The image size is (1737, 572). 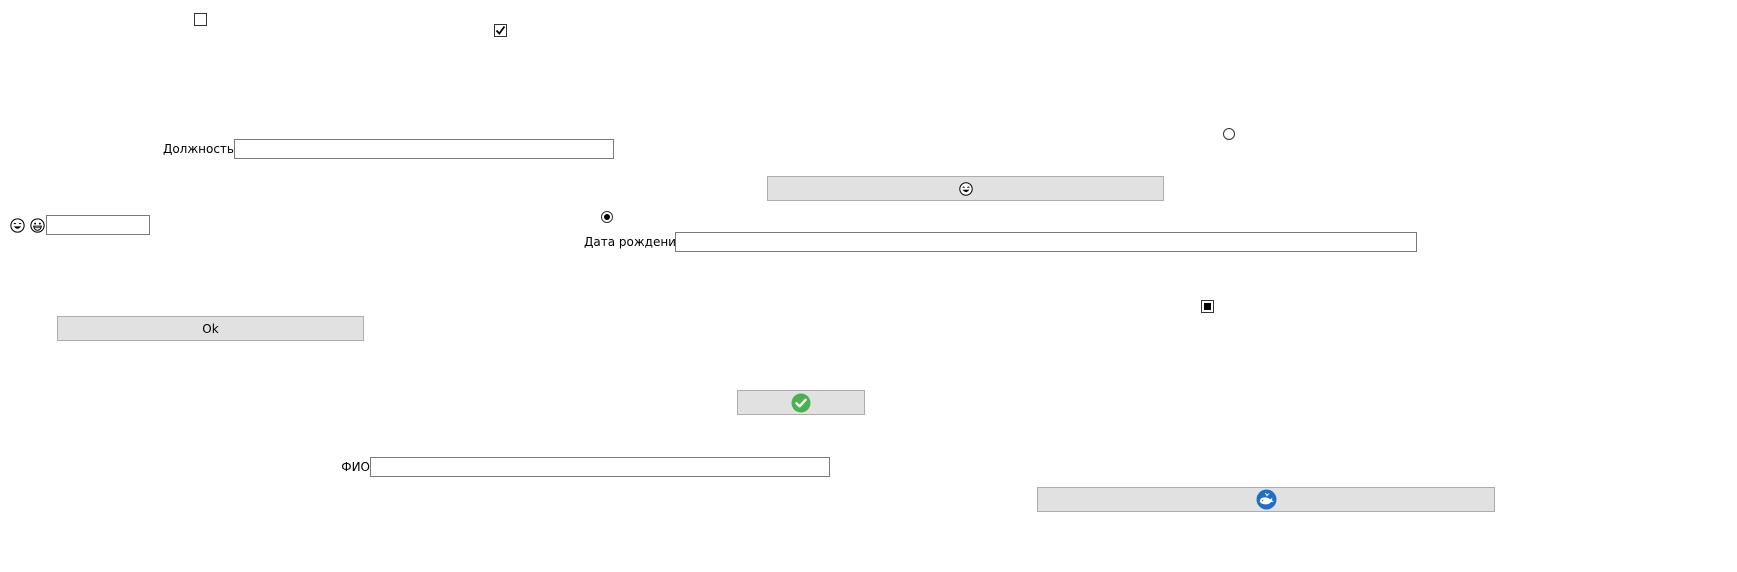 I want to click on ok-button: Ok, so click(x=210, y=328).